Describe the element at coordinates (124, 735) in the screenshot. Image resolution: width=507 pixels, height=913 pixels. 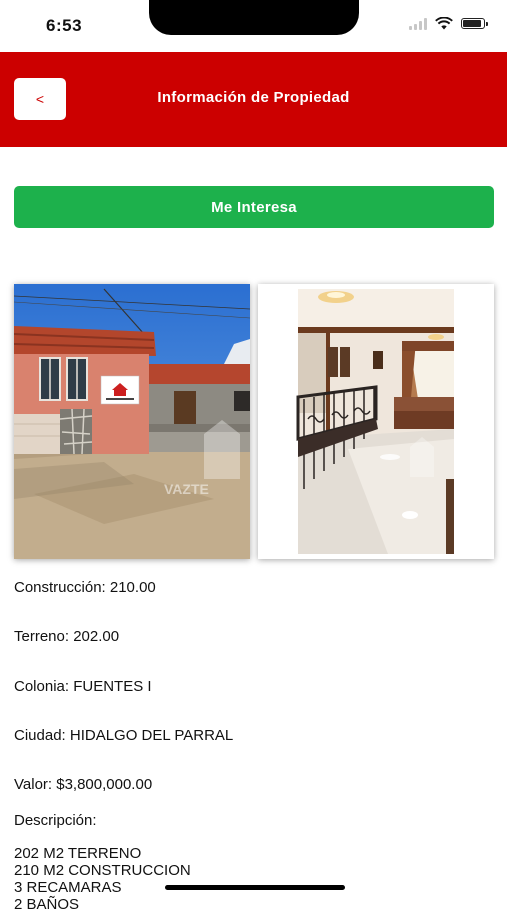
I see `city: Ciudad: HIDALGO DEL PARRAL` at that location.